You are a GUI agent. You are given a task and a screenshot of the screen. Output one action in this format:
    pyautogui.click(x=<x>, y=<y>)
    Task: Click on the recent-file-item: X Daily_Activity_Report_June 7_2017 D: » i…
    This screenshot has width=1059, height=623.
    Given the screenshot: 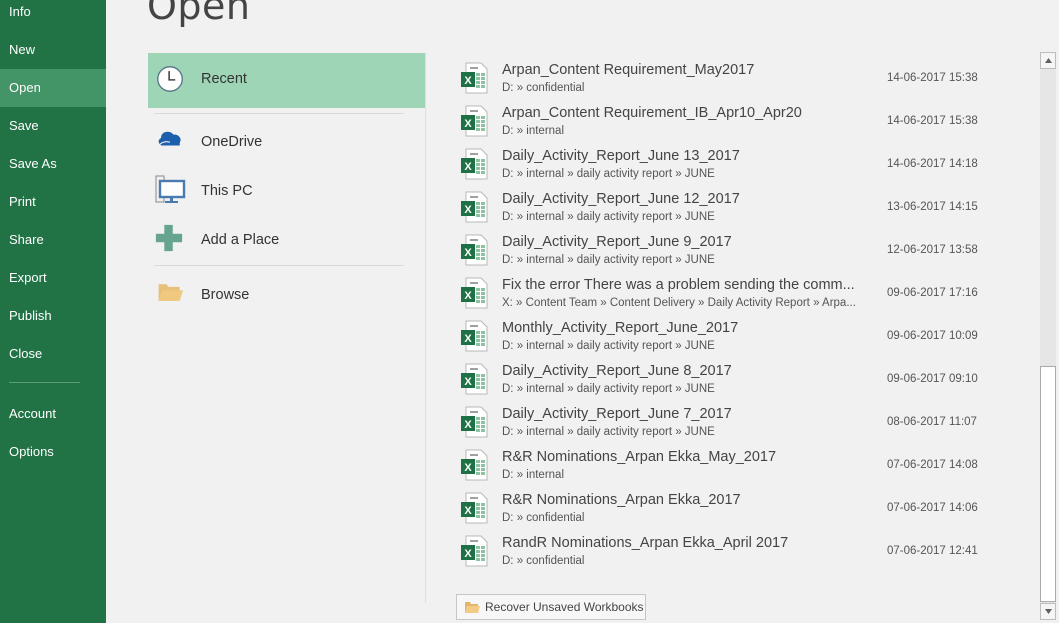 What is the action you would take?
    pyautogui.click(x=736, y=423)
    